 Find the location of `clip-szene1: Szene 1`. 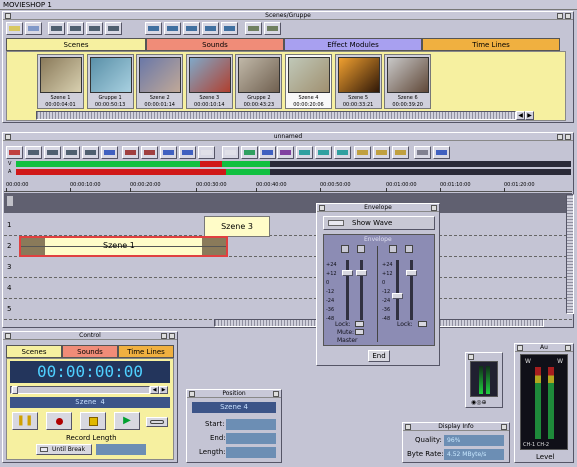

clip-szene1: Szene 1 is located at coordinates (123, 246).